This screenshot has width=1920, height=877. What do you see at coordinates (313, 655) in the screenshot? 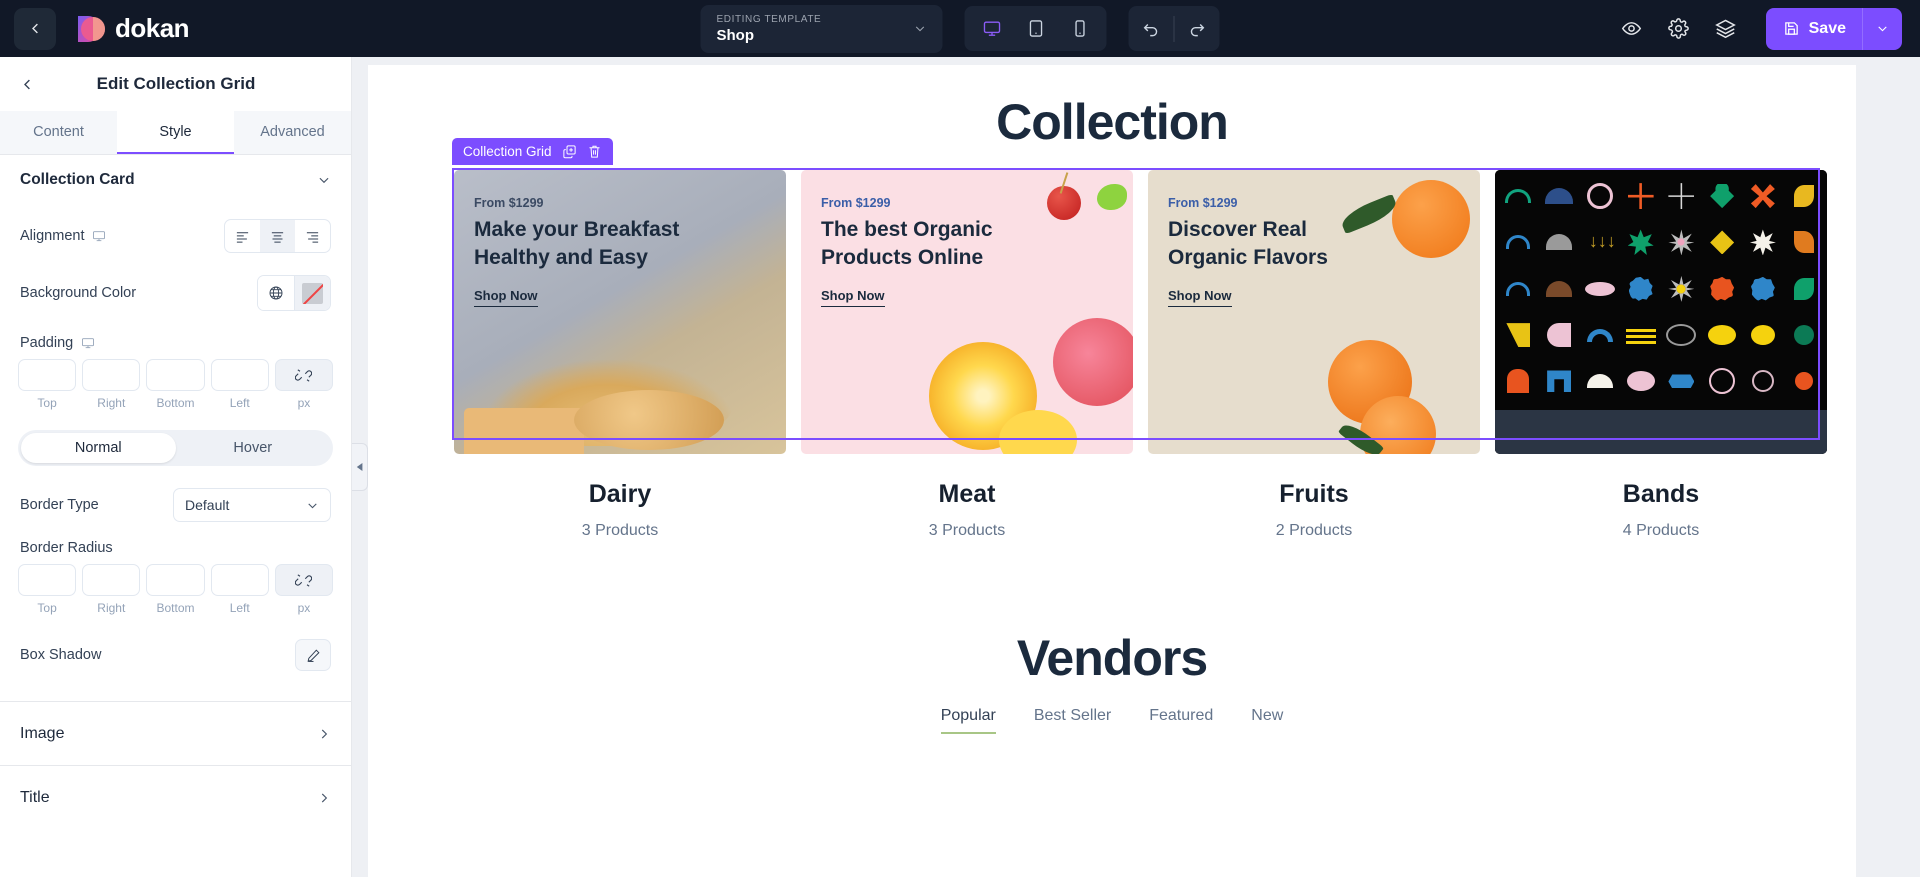
I see `box-shadow-edit-button` at bounding box center [313, 655].